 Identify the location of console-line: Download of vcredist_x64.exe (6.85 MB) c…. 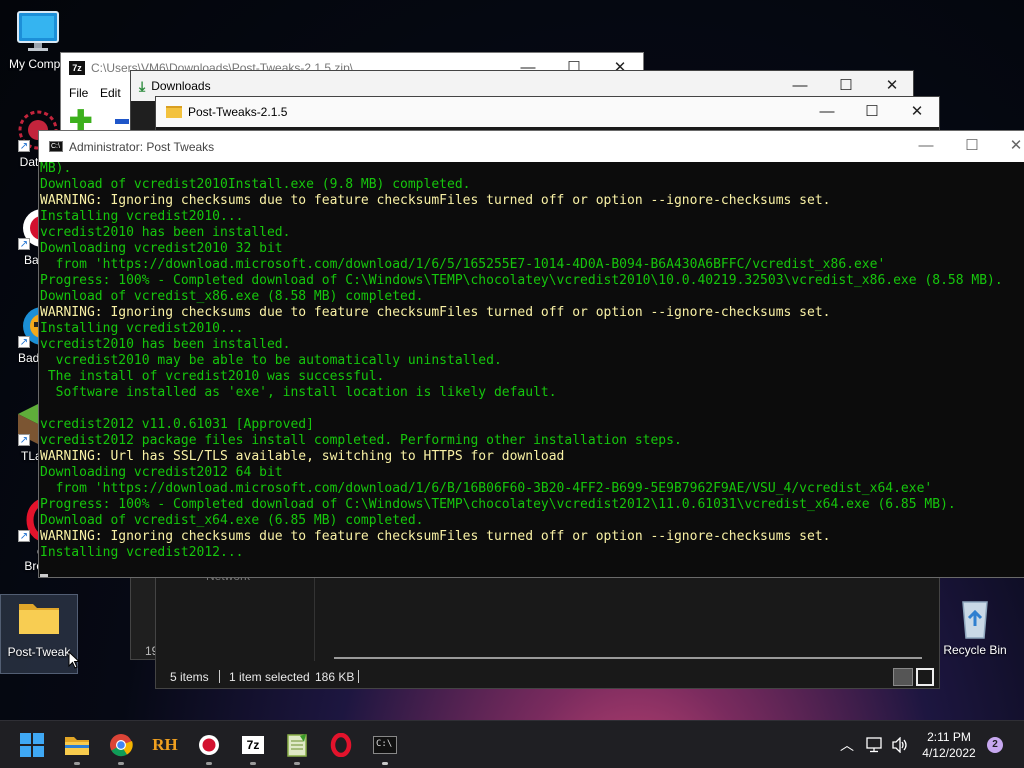
(232, 520).